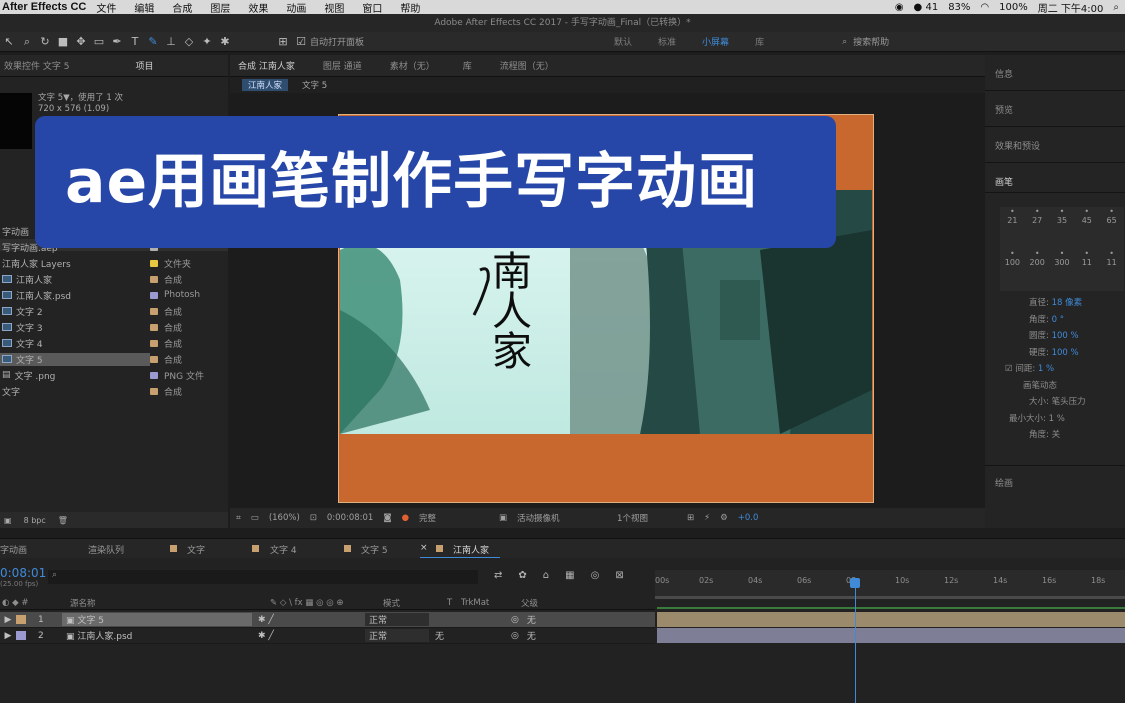 The height and width of the screenshot is (703, 1125). What do you see at coordinates (690, 518) in the screenshot?
I see `grid-icon: ⊞` at bounding box center [690, 518].